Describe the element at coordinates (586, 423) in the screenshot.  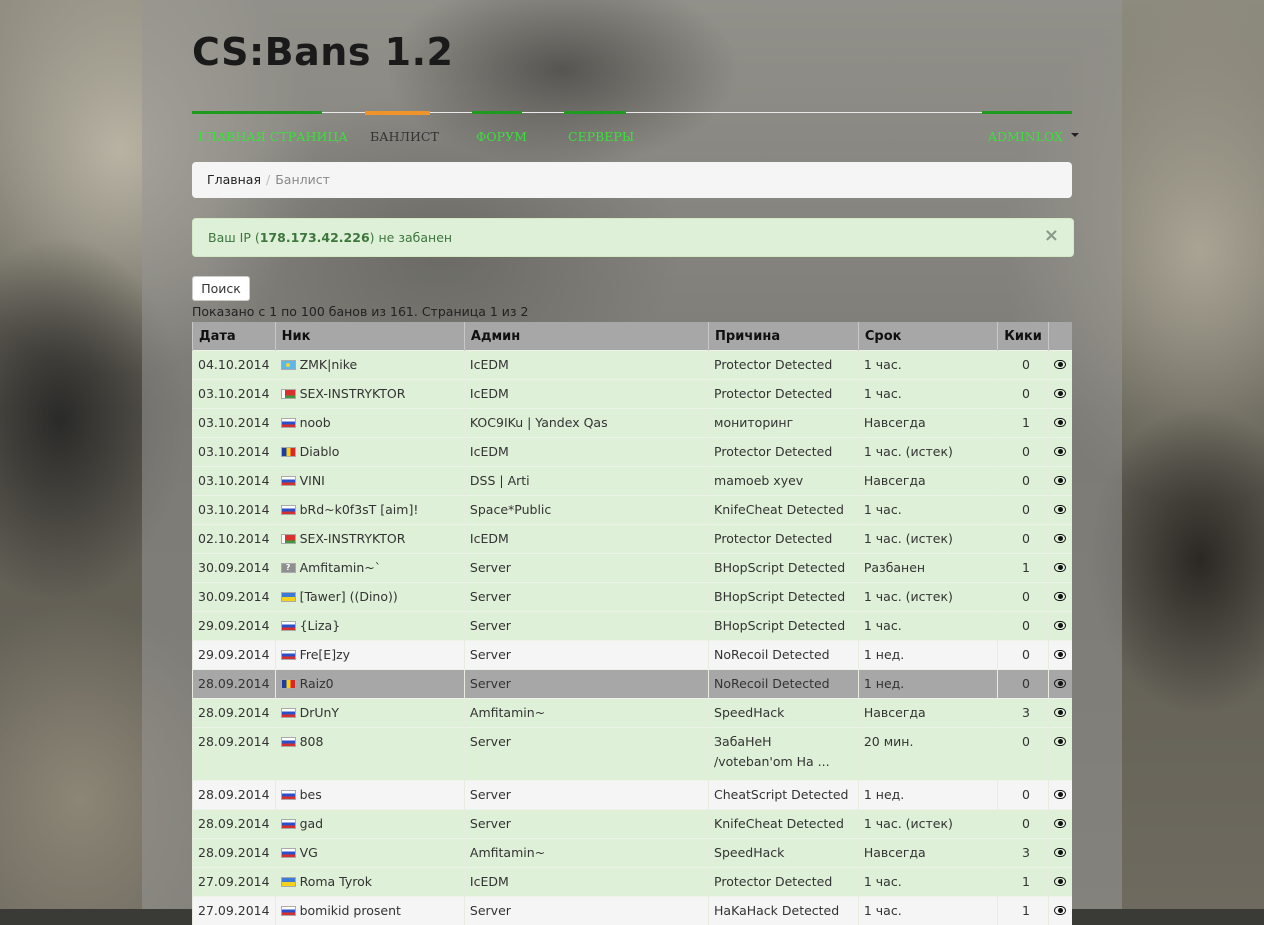
I see `ban-admin: KOC9IKu | Yandex Qas` at that location.